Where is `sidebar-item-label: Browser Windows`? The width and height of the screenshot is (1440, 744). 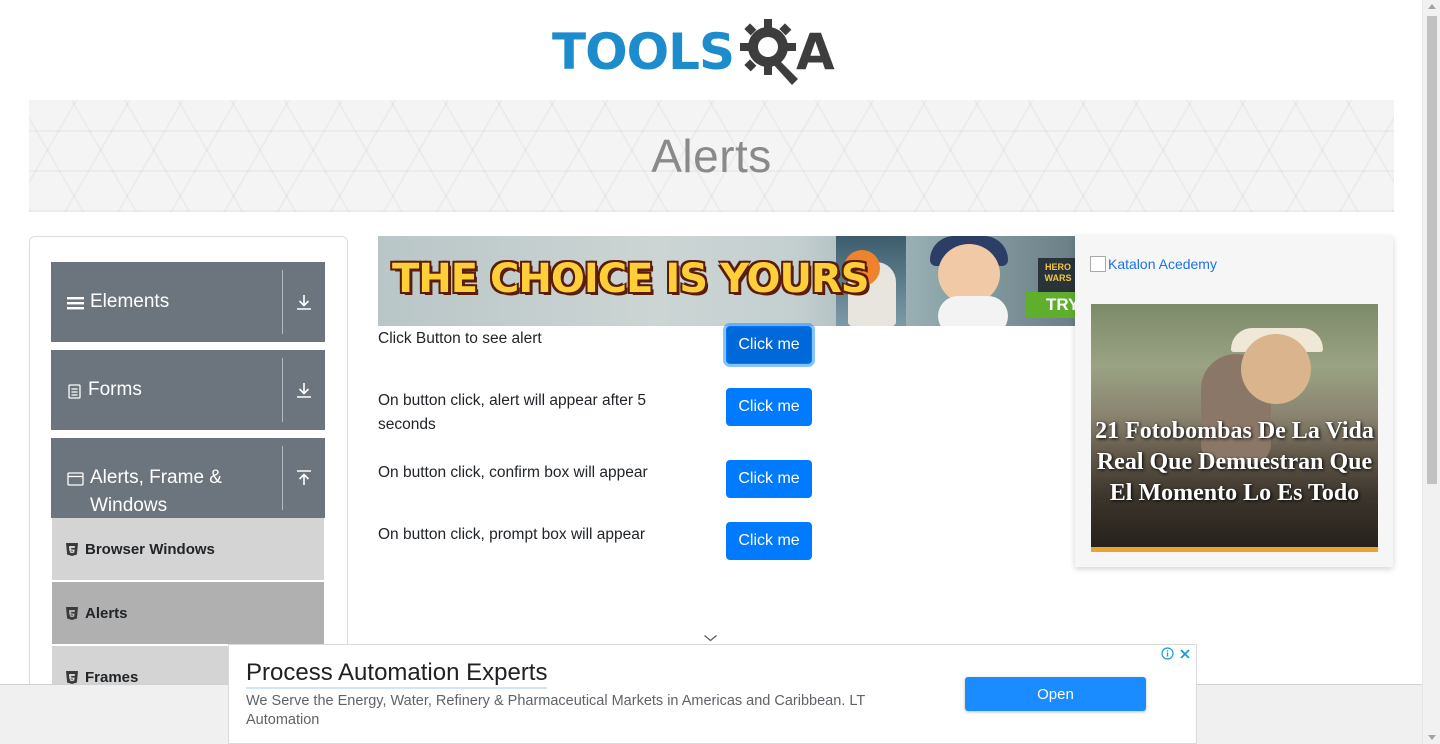
sidebar-item-label: Browser Windows is located at coordinates (150, 549).